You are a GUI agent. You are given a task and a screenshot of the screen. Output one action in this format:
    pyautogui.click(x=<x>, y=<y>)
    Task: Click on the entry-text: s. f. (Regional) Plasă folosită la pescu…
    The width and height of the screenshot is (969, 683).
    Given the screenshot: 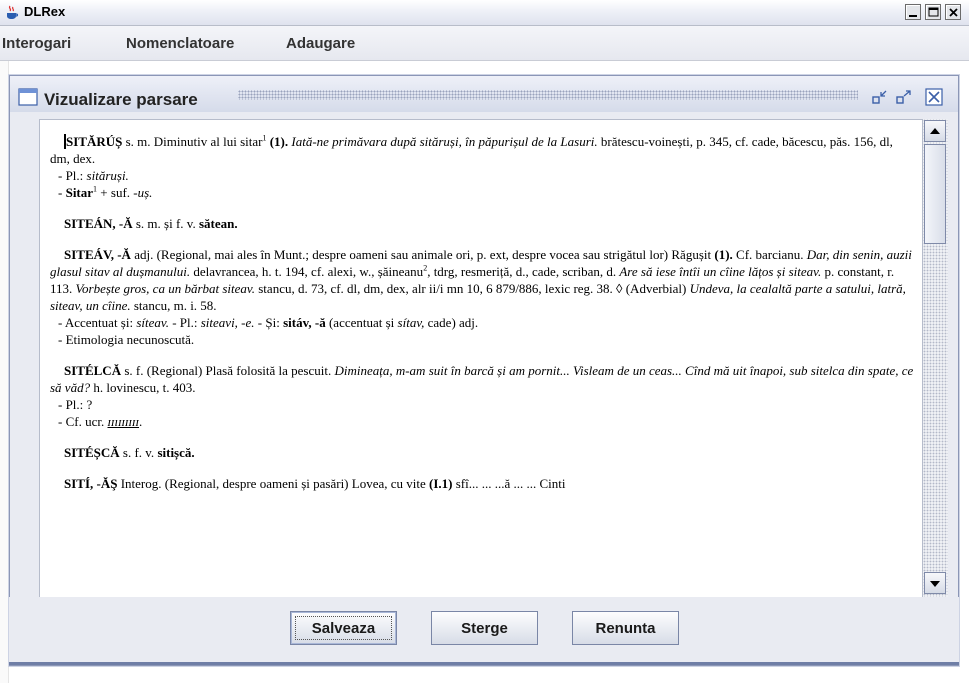 What is the action you would take?
    pyautogui.click(x=228, y=370)
    